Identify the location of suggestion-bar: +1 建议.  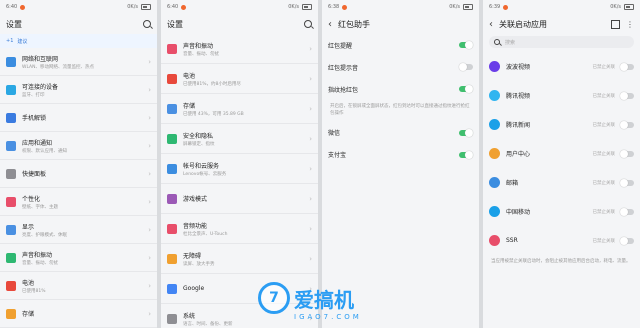
(78, 41).